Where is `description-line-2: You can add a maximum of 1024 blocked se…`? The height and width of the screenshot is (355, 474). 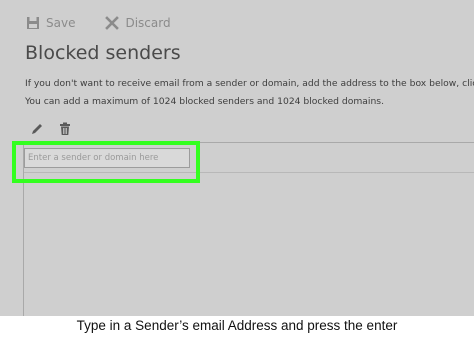 description-line-2: You can add a maximum of 1024 blocked se… is located at coordinates (204, 101).